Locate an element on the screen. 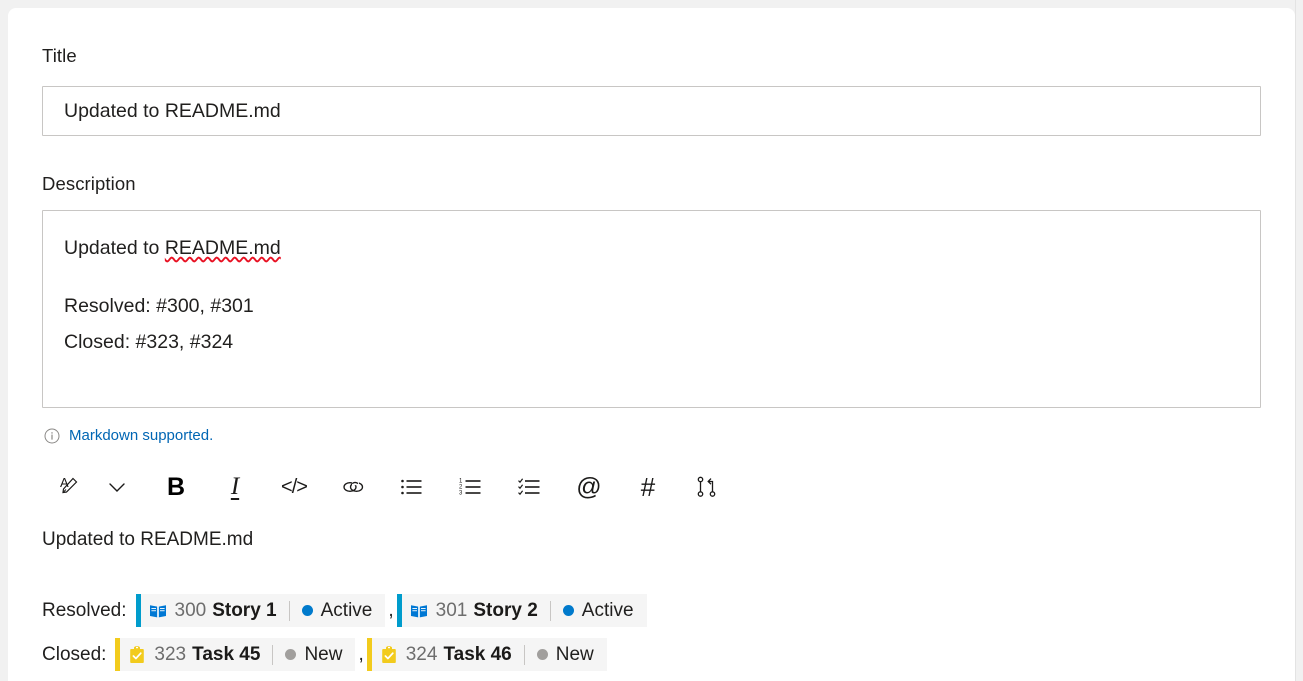  description-field-label: Description is located at coordinates (89, 183).